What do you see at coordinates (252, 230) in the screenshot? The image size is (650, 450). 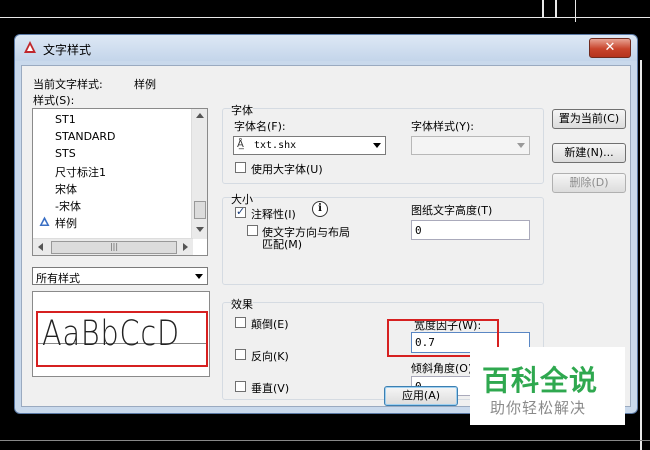 I see `match-layout-checkbox` at bounding box center [252, 230].